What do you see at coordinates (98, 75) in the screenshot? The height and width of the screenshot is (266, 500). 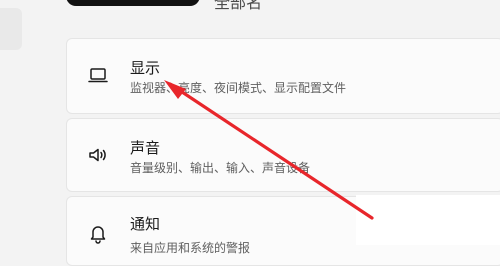 I see `monitor-icon` at bounding box center [98, 75].